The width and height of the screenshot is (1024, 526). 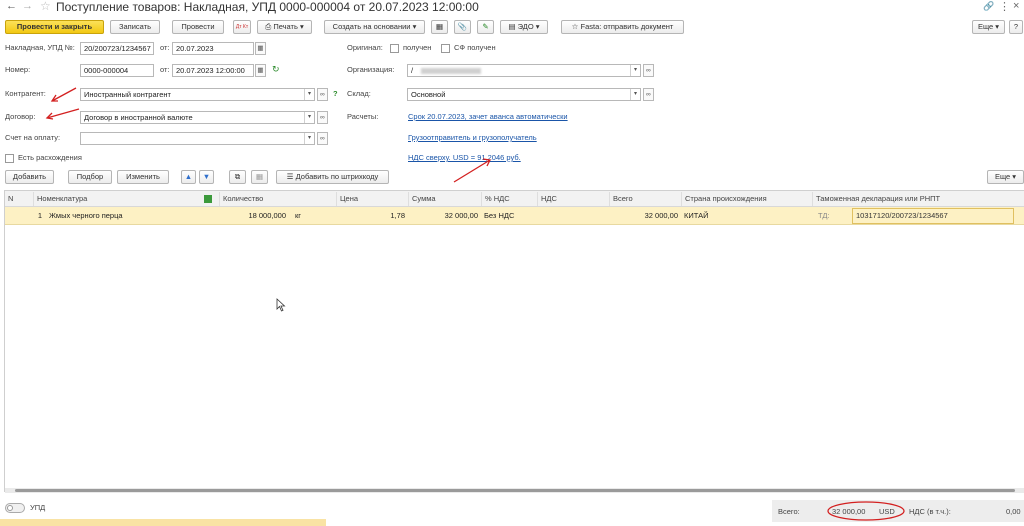 What do you see at coordinates (866, 511) in the screenshot?
I see `annotation-circle-total` at bounding box center [866, 511].